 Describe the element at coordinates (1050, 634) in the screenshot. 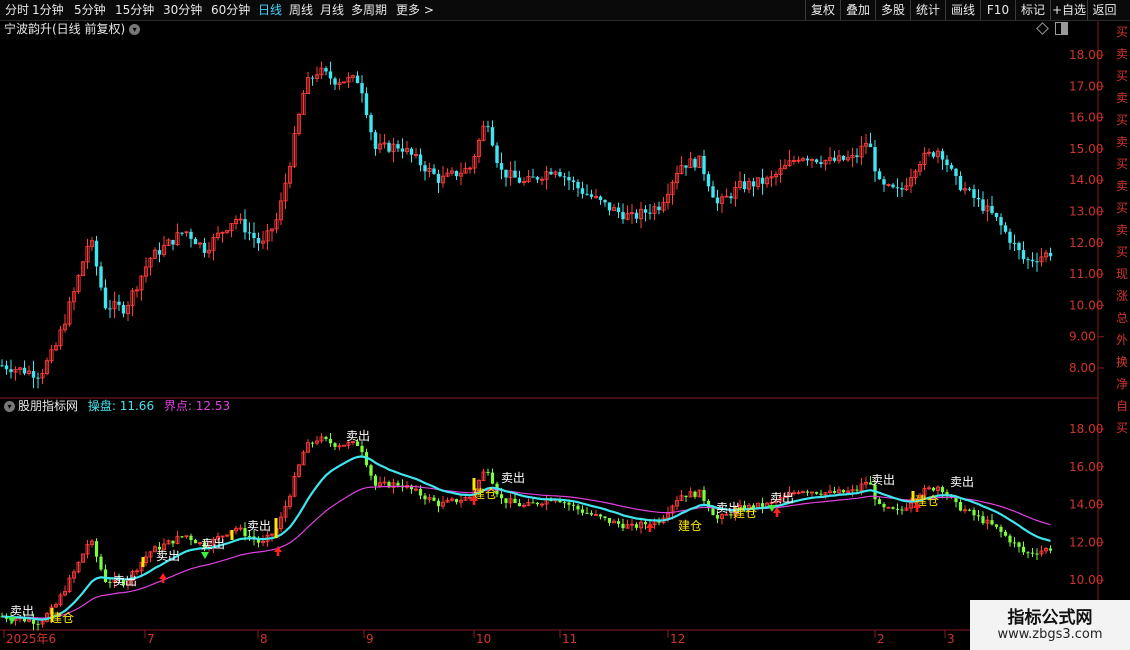

I see `watermark-url: www.zbgs3.com` at that location.